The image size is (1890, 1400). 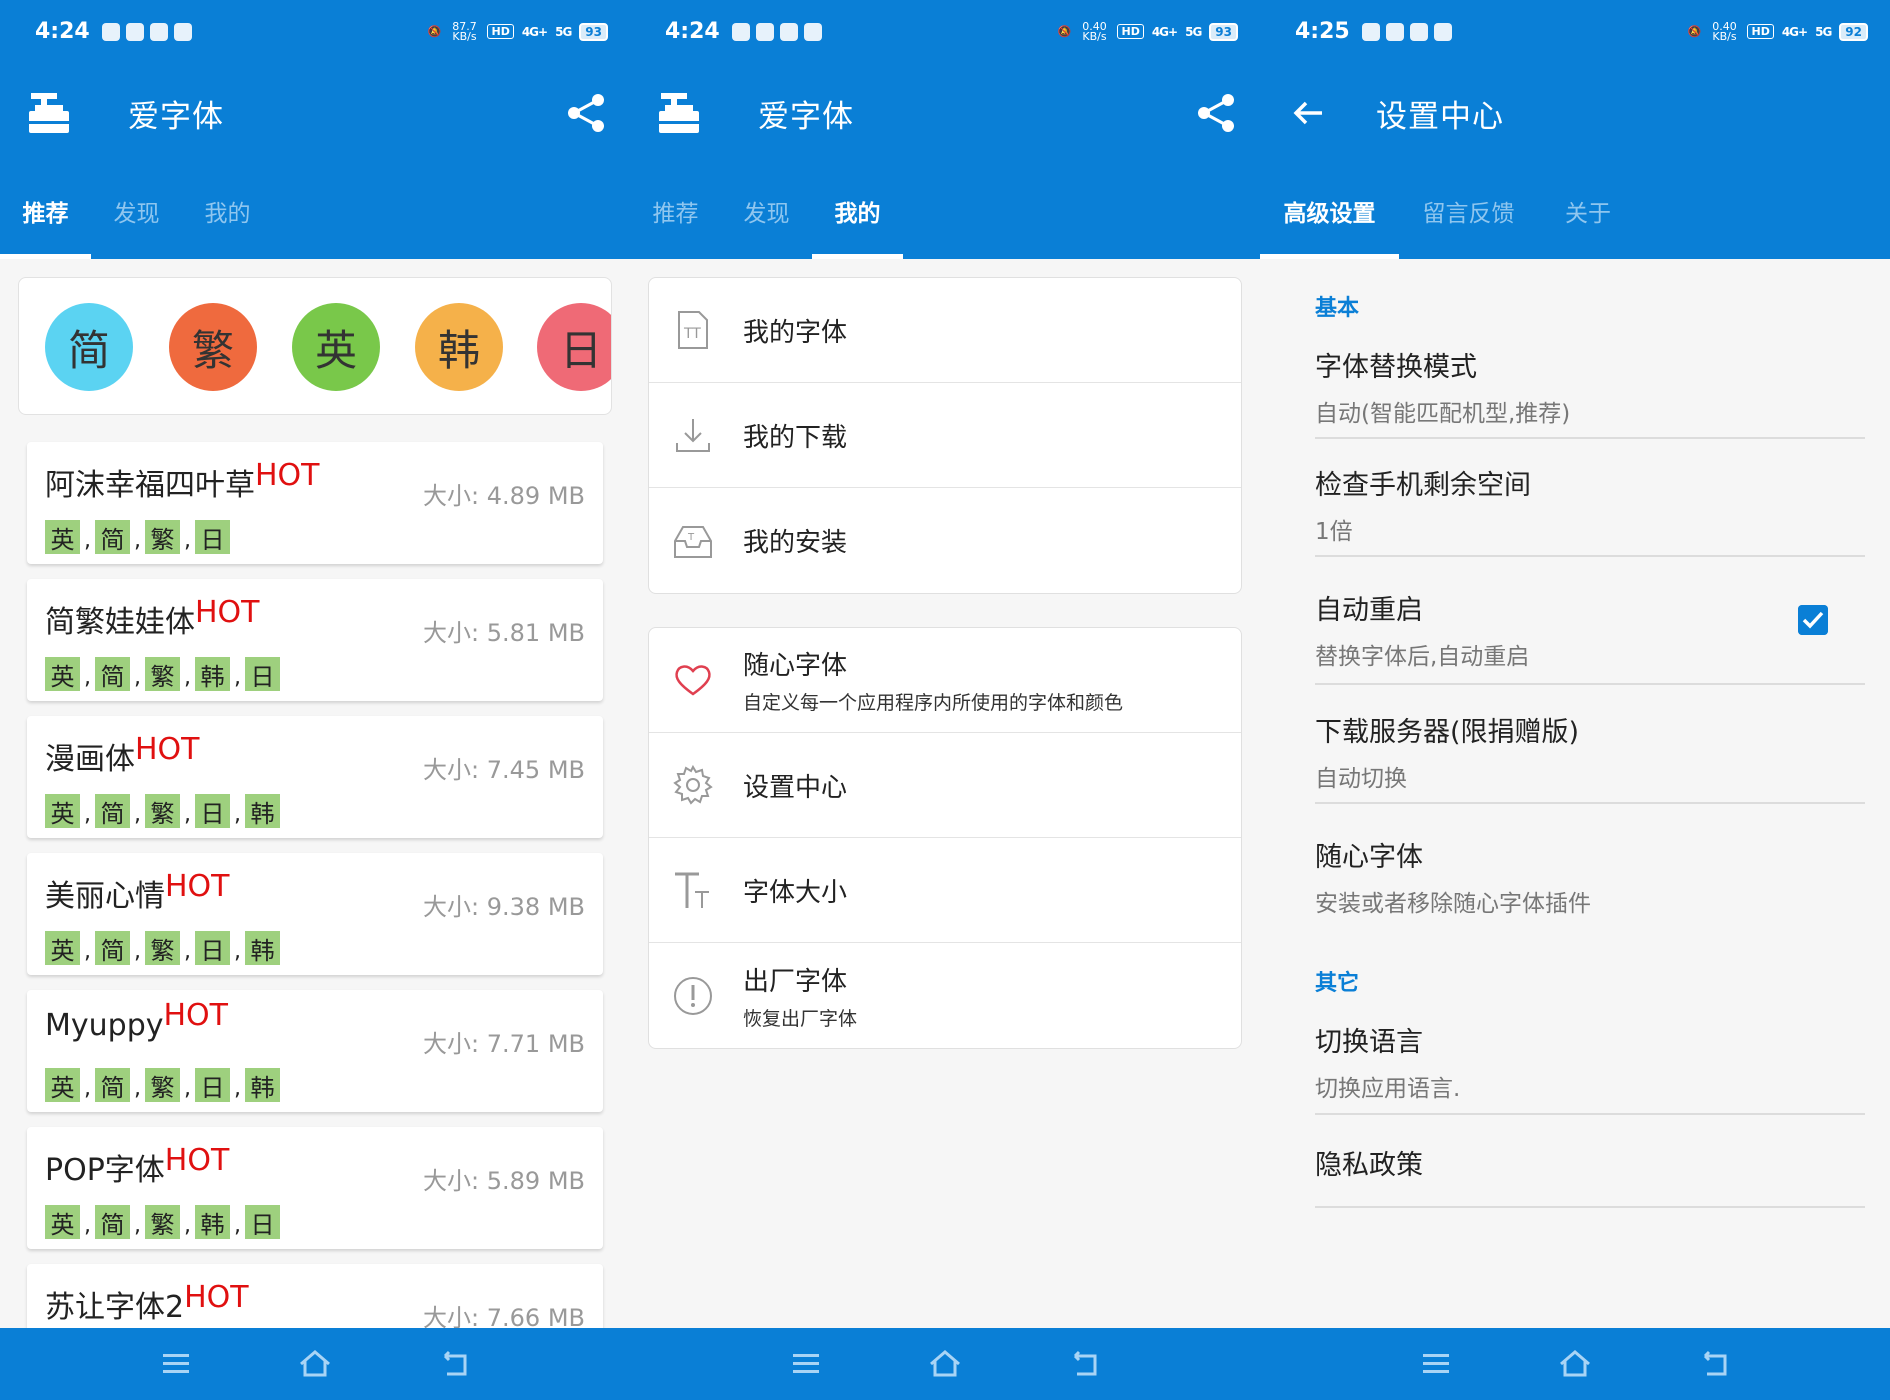 What do you see at coordinates (1308, 113) in the screenshot?
I see `arrow-back-icon` at bounding box center [1308, 113].